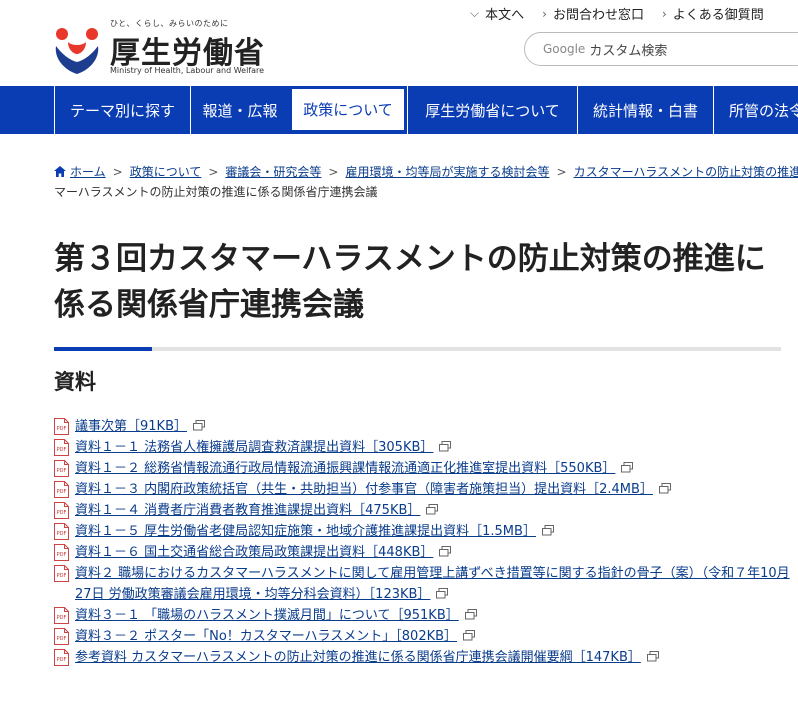 The width and height of the screenshot is (798, 702). What do you see at coordinates (410, 282) in the screenshot?
I see `page-title: 第３回カスタマーハラスメントの防止対策の推進に係る関係省庁連携会議` at bounding box center [410, 282].